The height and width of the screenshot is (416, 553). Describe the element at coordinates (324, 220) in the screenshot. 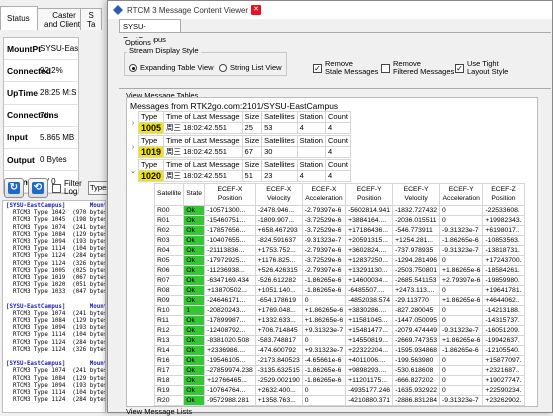

I see `satellite-cell: -3.72529e-6` at that location.